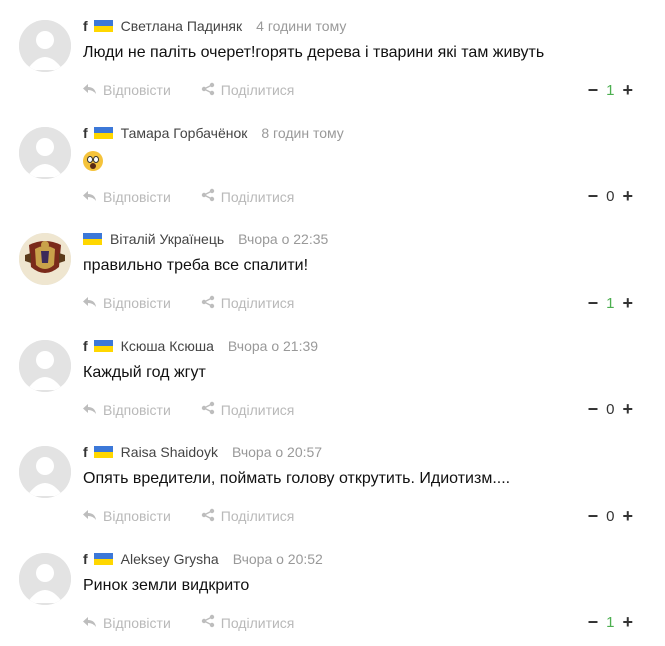 This screenshot has height=646, width=665. Describe the element at coordinates (273, 346) in the screenshot. I see `comment-time: Вчора о 21:39` at that location.